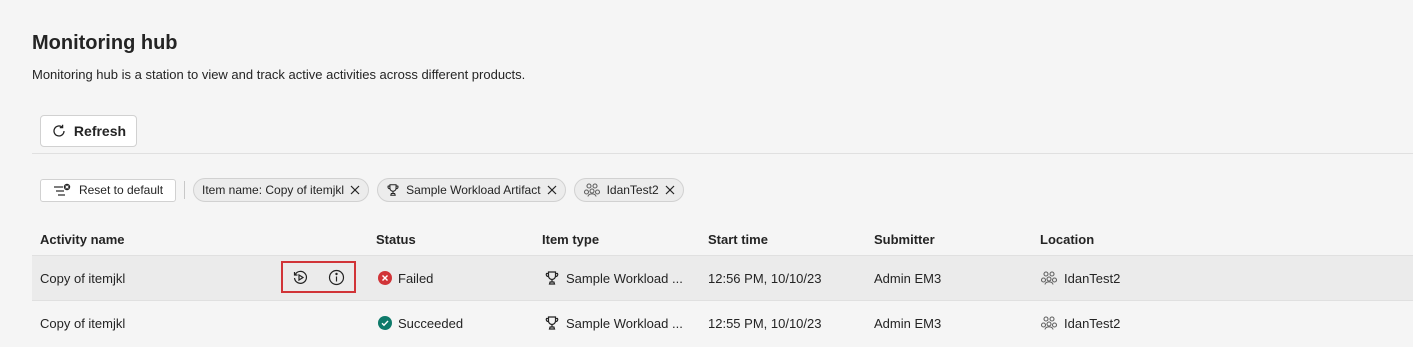 The width and height of the screenshot is (1413, 347). What do you see at coordinates (121, 190) in the screenshot?
I see `reset-label: Reset to default` at bounding box center [121, 190].